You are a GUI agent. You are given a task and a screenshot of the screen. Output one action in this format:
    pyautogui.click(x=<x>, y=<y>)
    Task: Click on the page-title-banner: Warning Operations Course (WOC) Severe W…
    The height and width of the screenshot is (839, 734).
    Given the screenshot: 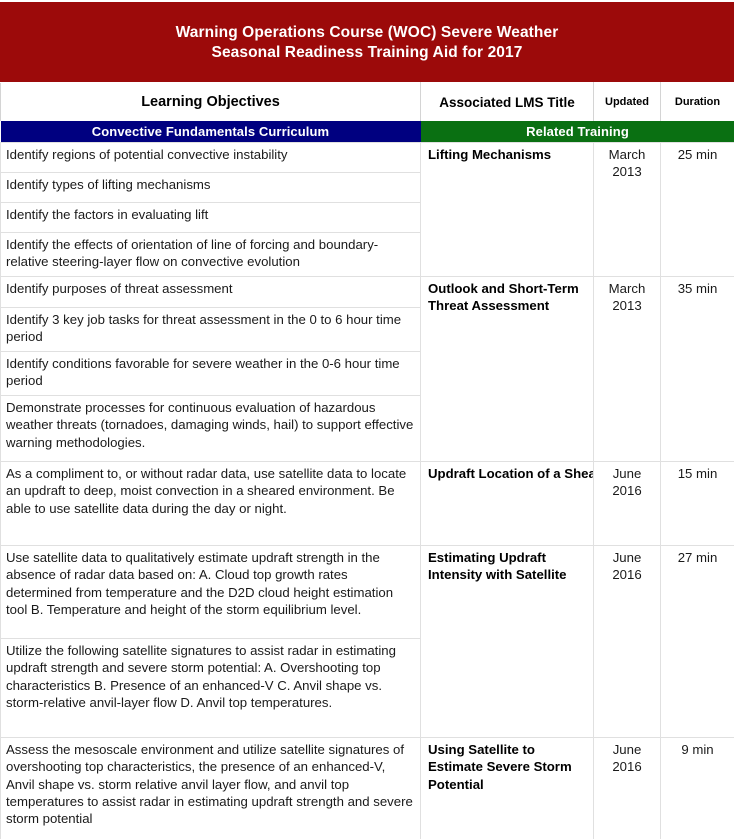 What is the action you would take?
    pyautogui.click(x=367, y=42)
    